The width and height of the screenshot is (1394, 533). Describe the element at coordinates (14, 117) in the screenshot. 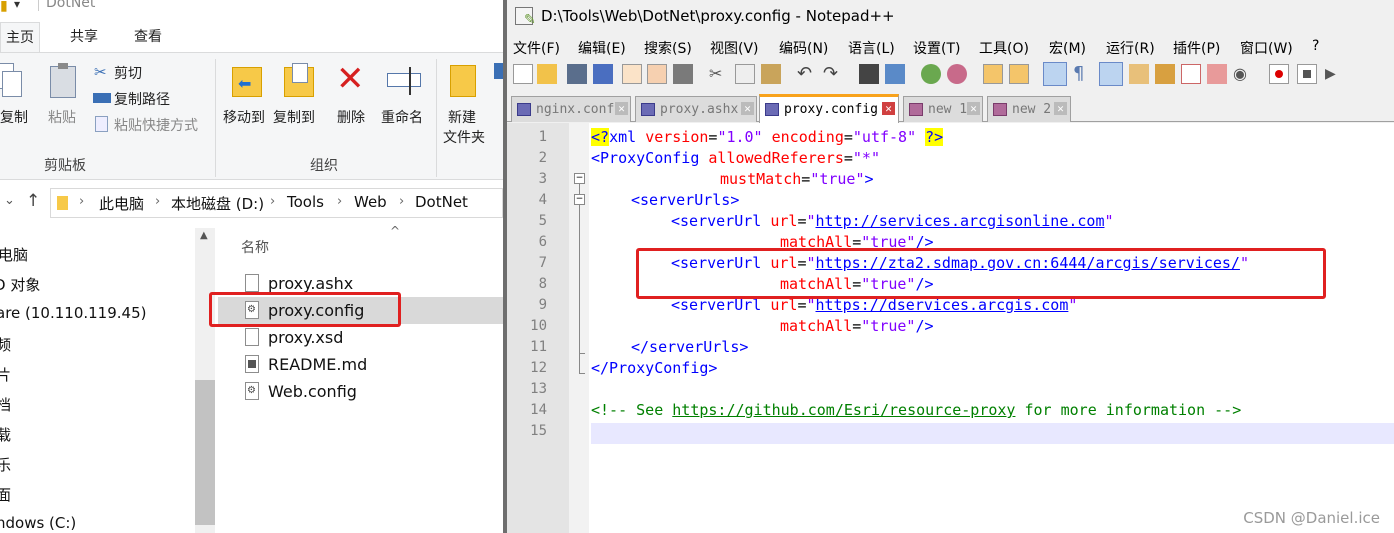

I see `copy-button: 复制` at that location.